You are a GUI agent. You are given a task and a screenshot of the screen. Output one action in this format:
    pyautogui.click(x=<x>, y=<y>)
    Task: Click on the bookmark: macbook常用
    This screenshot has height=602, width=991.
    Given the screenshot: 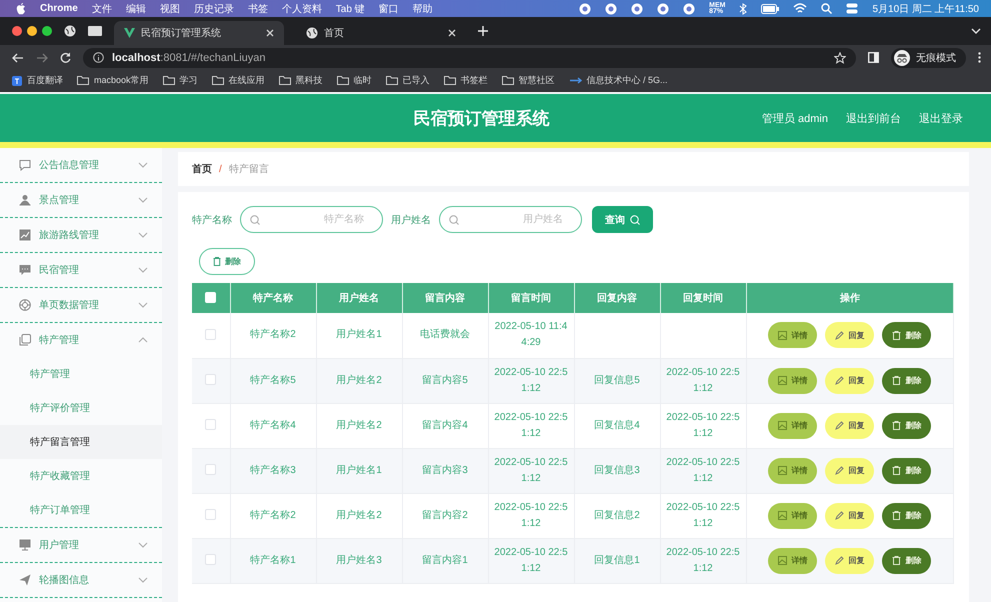 What is the action you would take?
    pyautogui.click(x=113, y=80)
    